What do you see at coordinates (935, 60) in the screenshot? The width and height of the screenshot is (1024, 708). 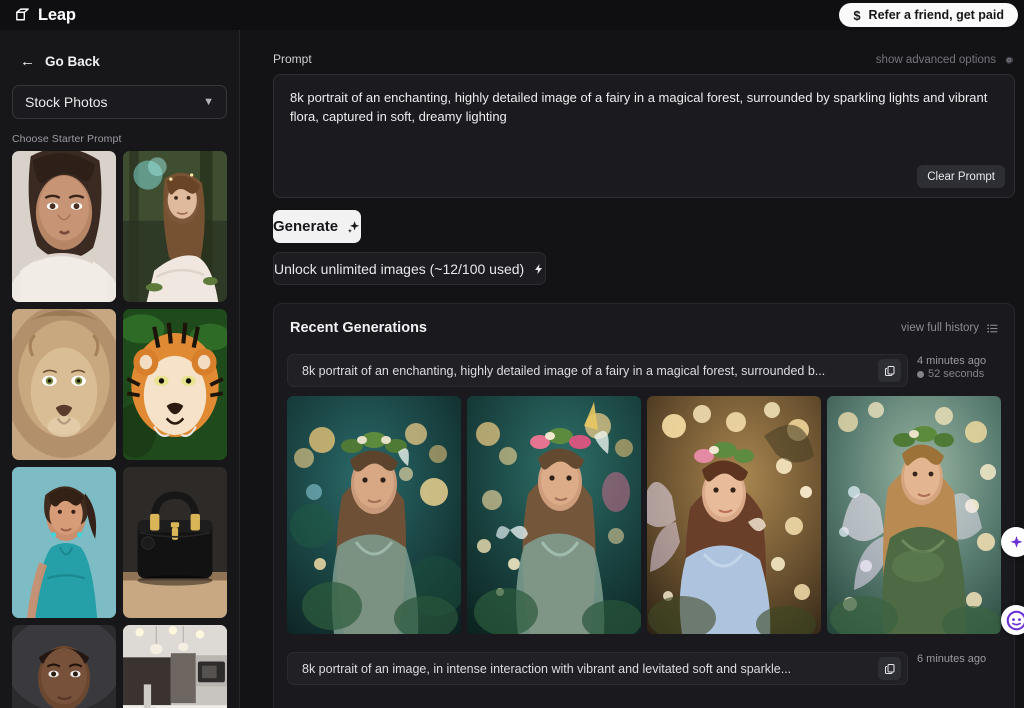 I see `show-advanced-options-label: show advanced options` at bounding box center [935, 60].